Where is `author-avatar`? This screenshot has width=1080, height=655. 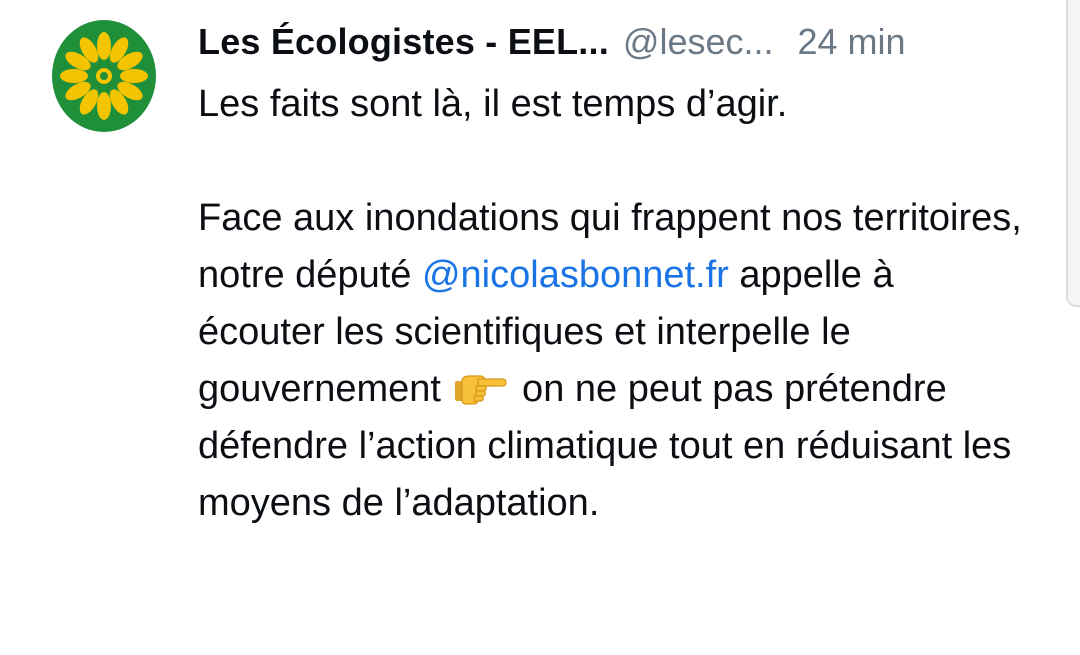
author-avatar is located at coordinates (104, 76).